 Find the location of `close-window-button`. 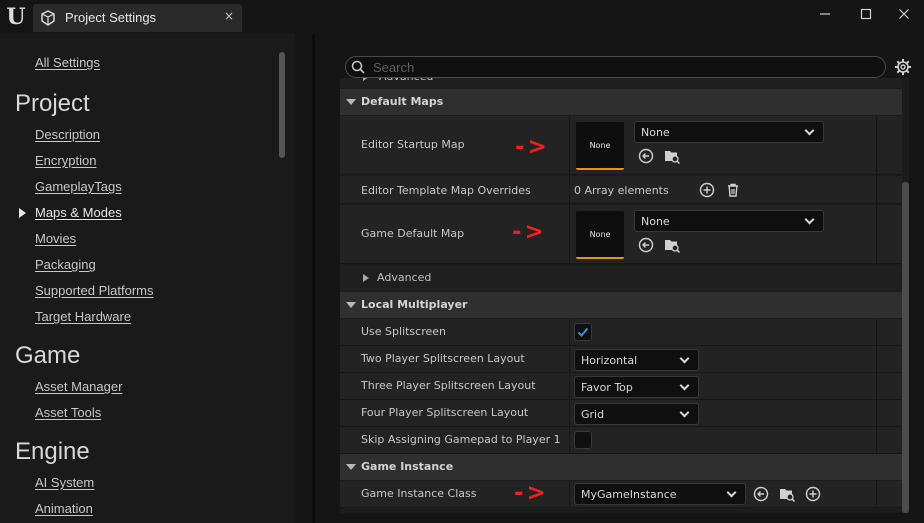

close-window-button is located at coordinates (904, 16).